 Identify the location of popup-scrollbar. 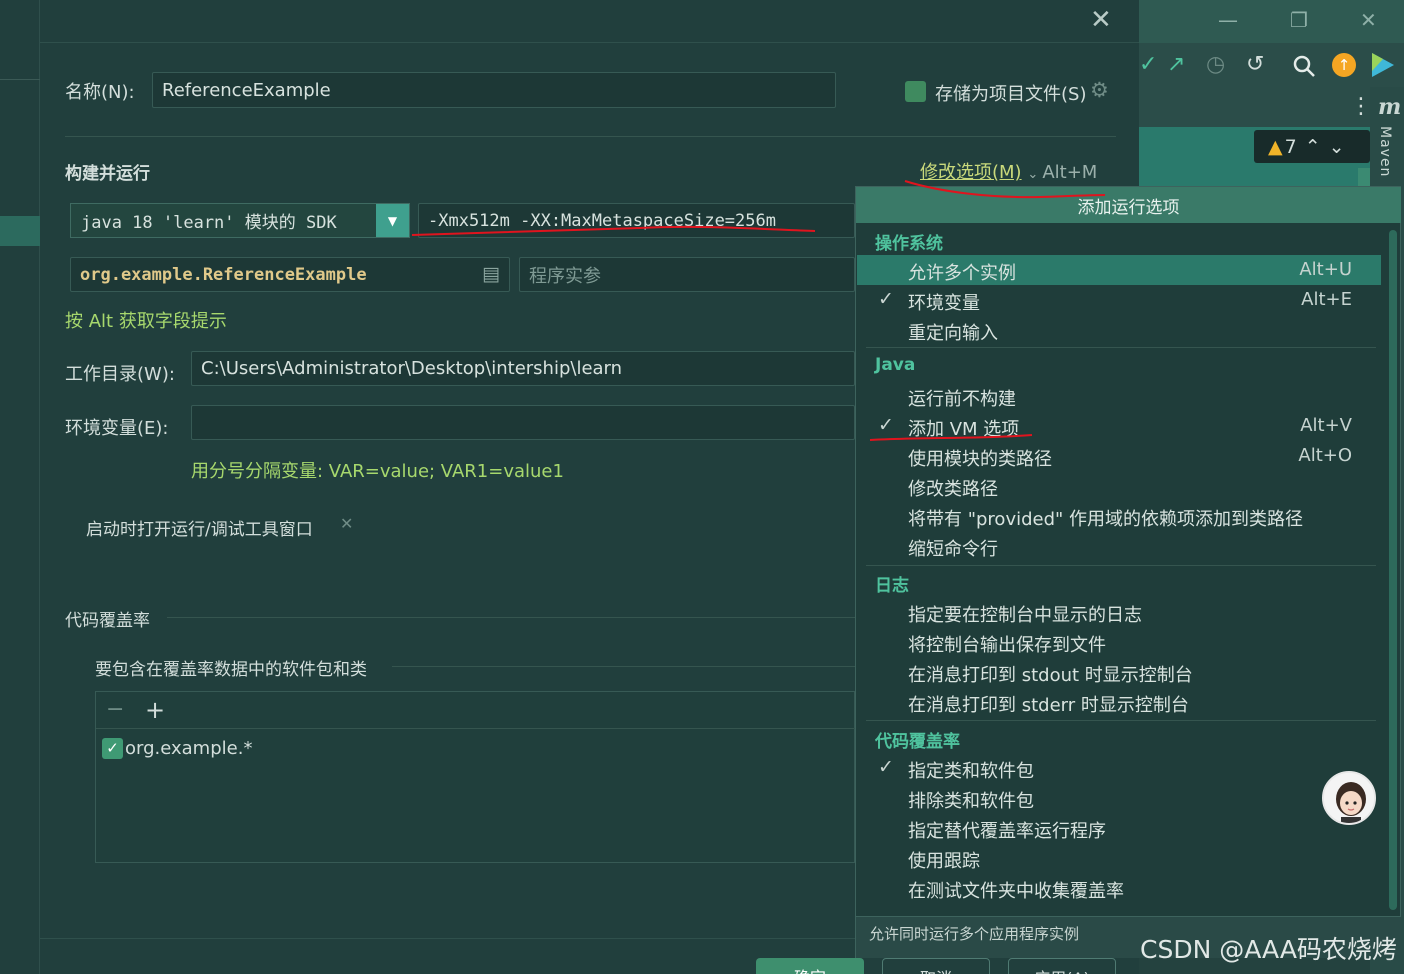
(1393, 570).